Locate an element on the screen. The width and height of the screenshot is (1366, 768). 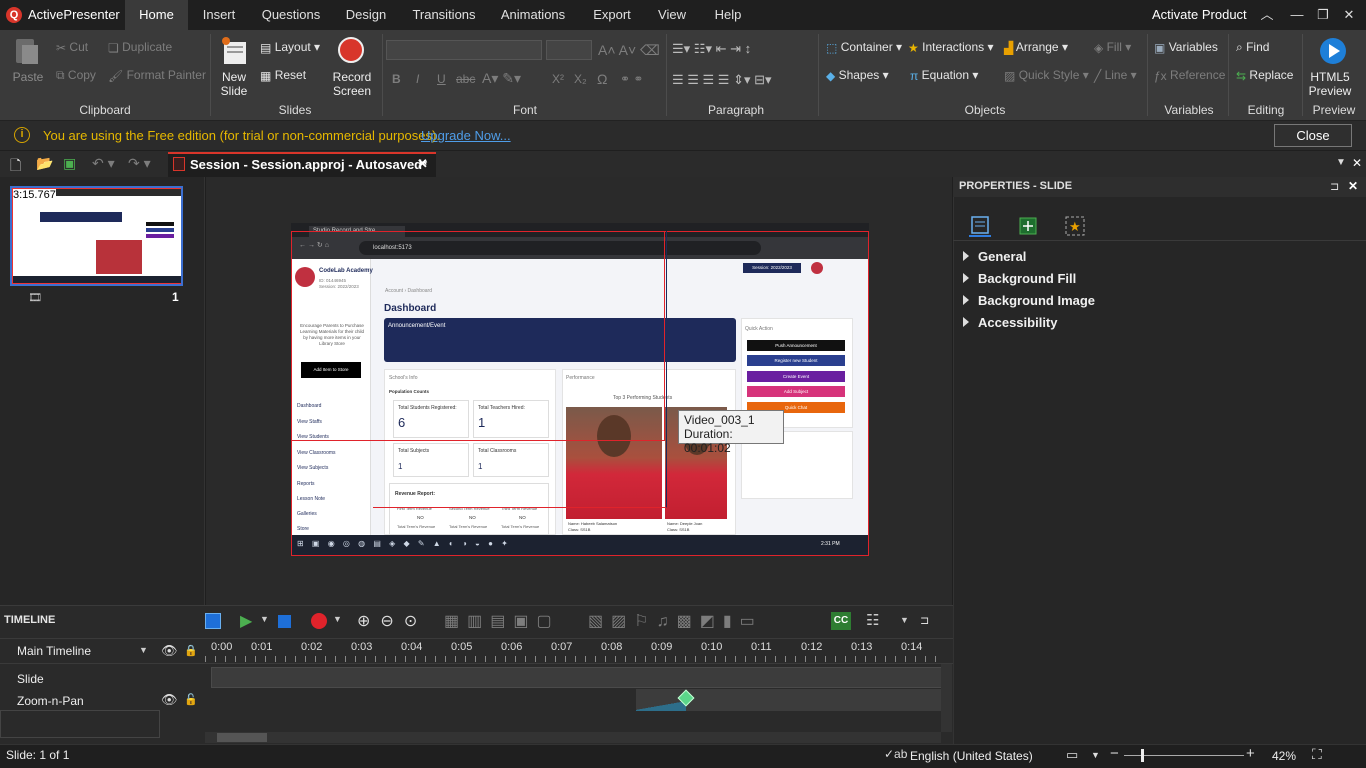
shapes-button: ◆ Shapes ▾ is located at coordinates (857, 75).